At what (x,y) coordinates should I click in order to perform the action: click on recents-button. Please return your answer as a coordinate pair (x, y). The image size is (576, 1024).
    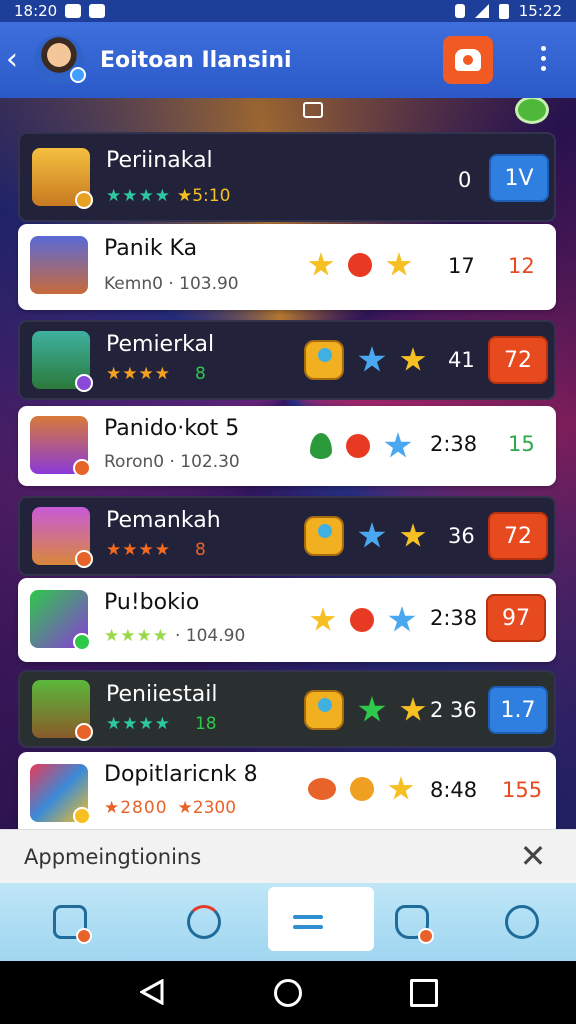
    Looking at the image, I should click on (424, 993).